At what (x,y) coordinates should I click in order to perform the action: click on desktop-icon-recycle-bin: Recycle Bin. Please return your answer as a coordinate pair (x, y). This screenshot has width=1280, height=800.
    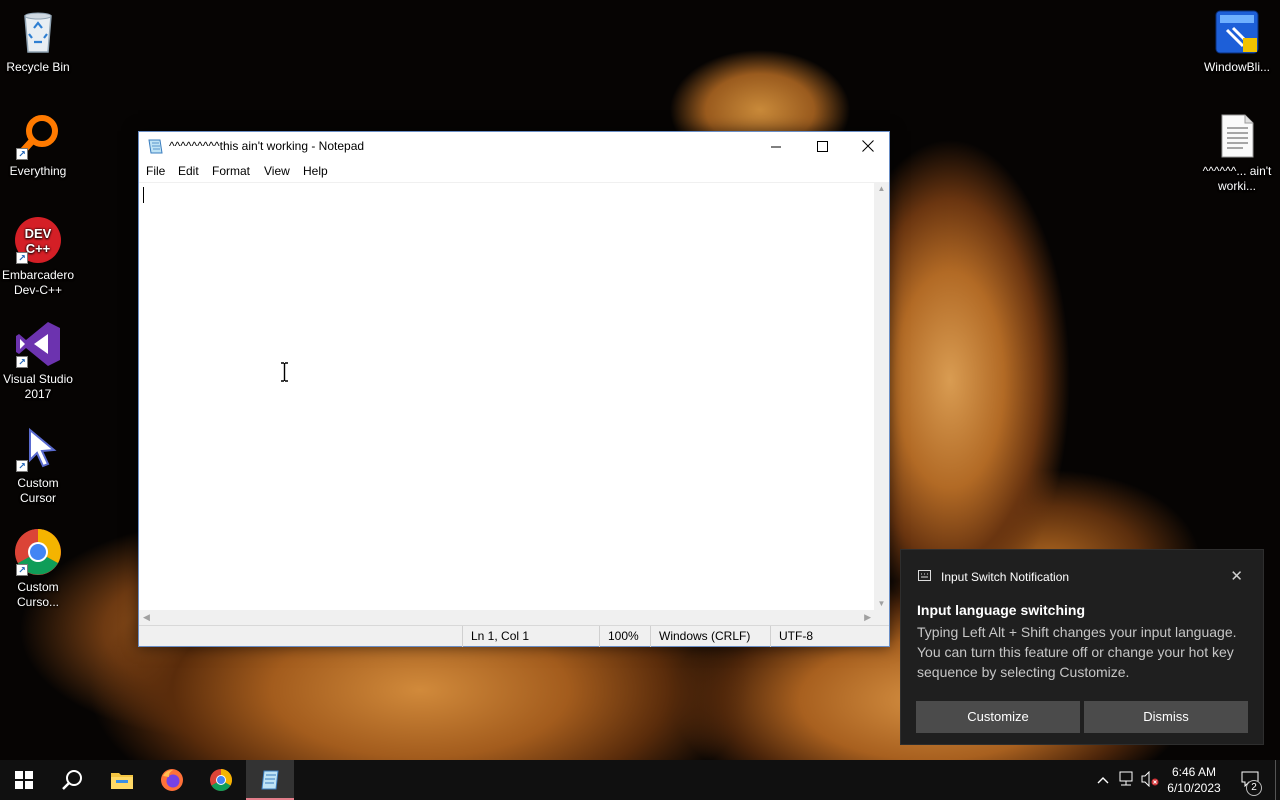
    Looking at the image, I should click on (38, 41).